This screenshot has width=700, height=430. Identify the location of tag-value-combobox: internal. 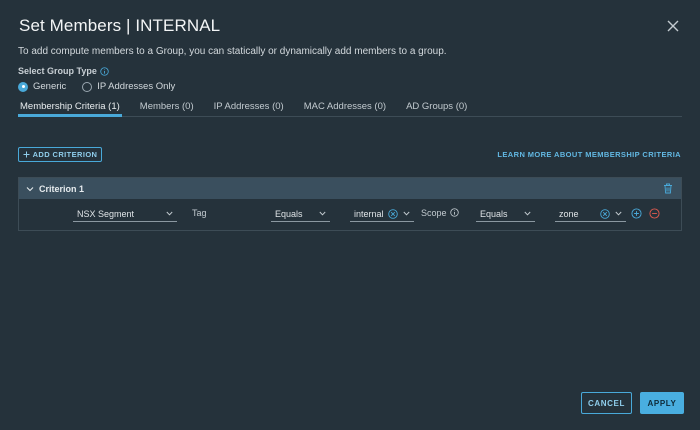
(382, 214).